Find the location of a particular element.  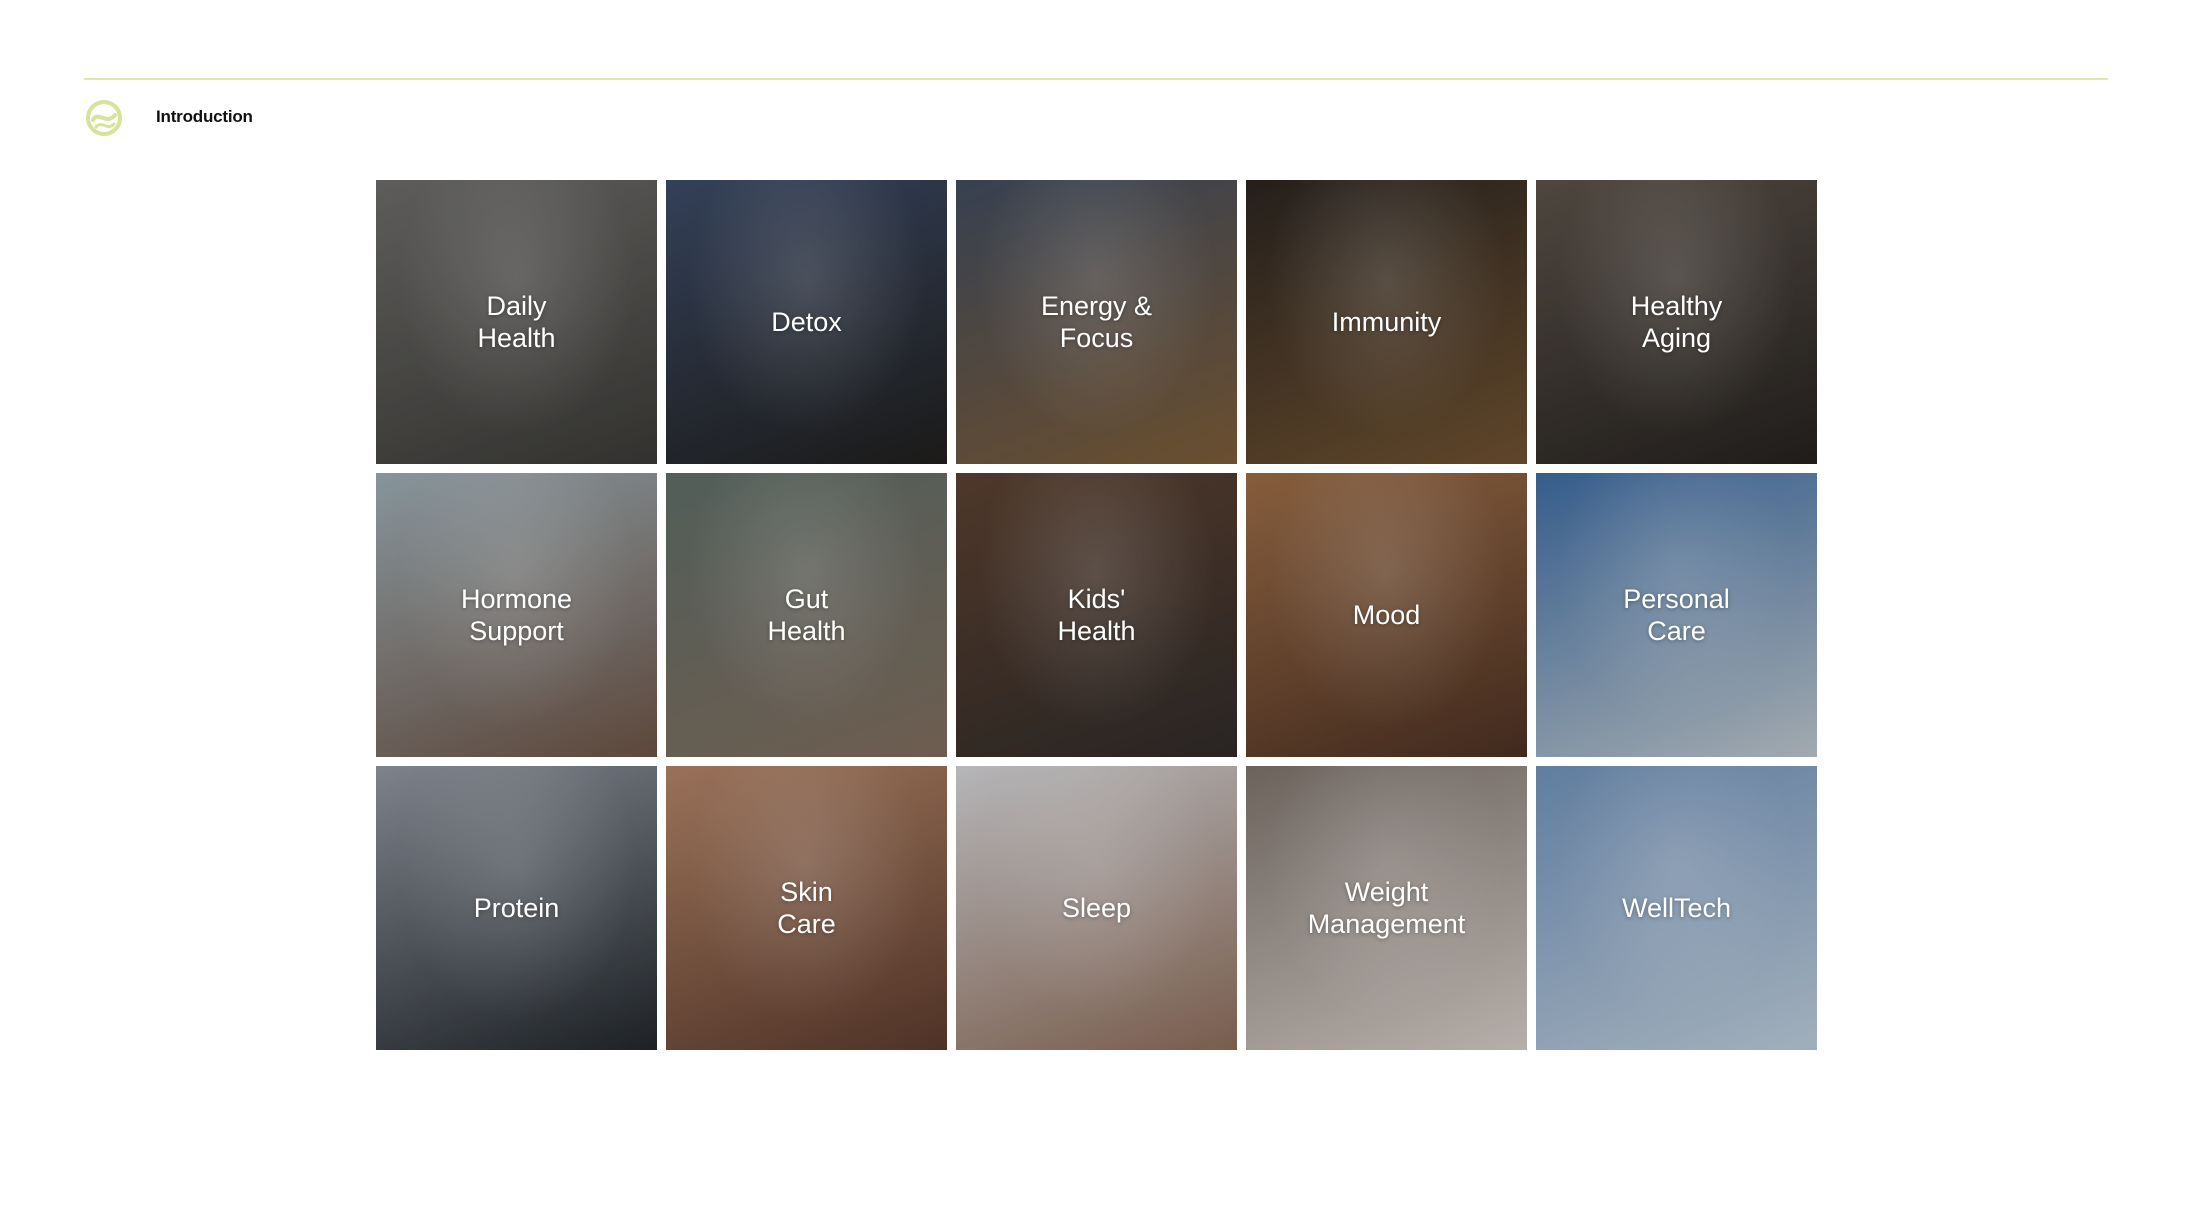

header-divider is located at coordinates (1096, 79).